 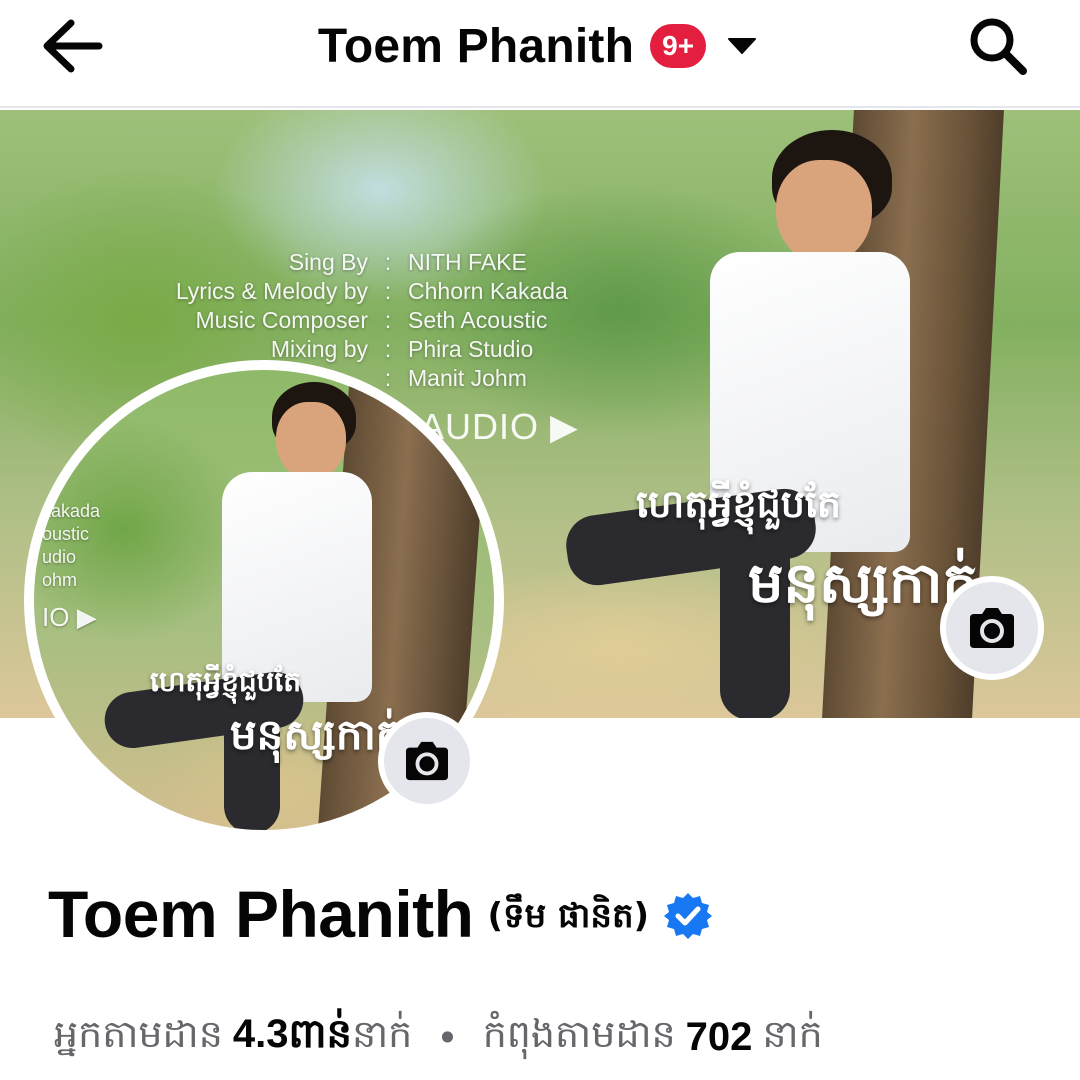 What do you see at coordinates (86, 617) in the screenshot?
I see `play-circle-icon: ▶` at bounding box center [86, 617].